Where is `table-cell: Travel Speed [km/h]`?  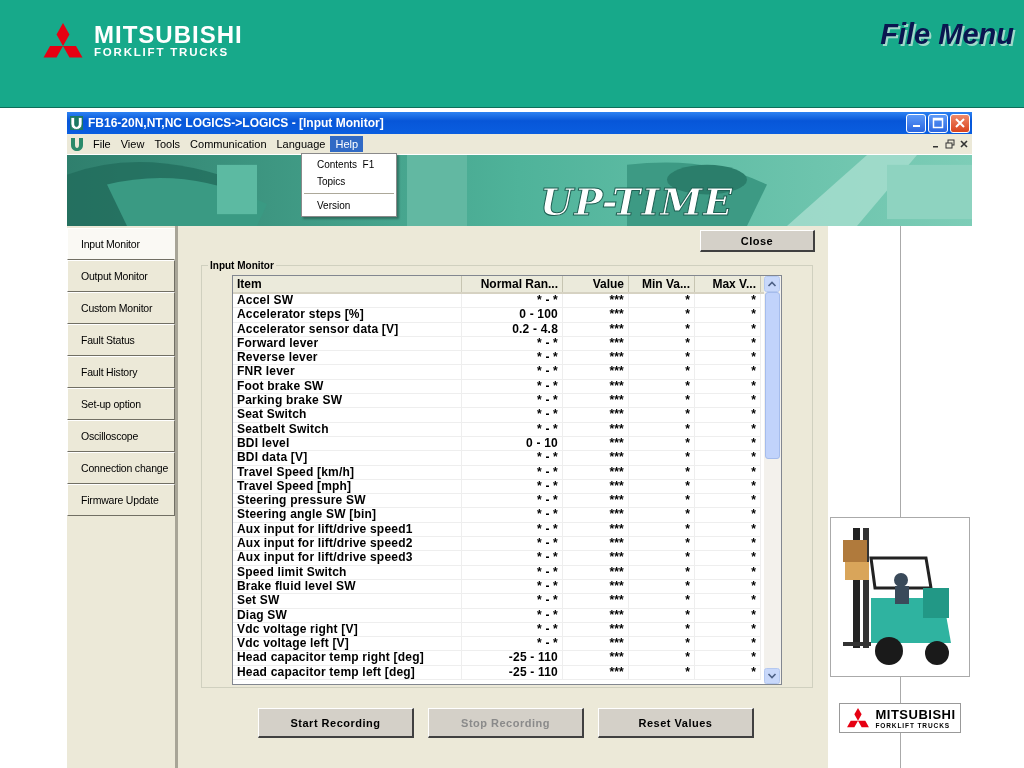 table-cell: Travel Speed [km/h] is located at coordinates (347, 472).